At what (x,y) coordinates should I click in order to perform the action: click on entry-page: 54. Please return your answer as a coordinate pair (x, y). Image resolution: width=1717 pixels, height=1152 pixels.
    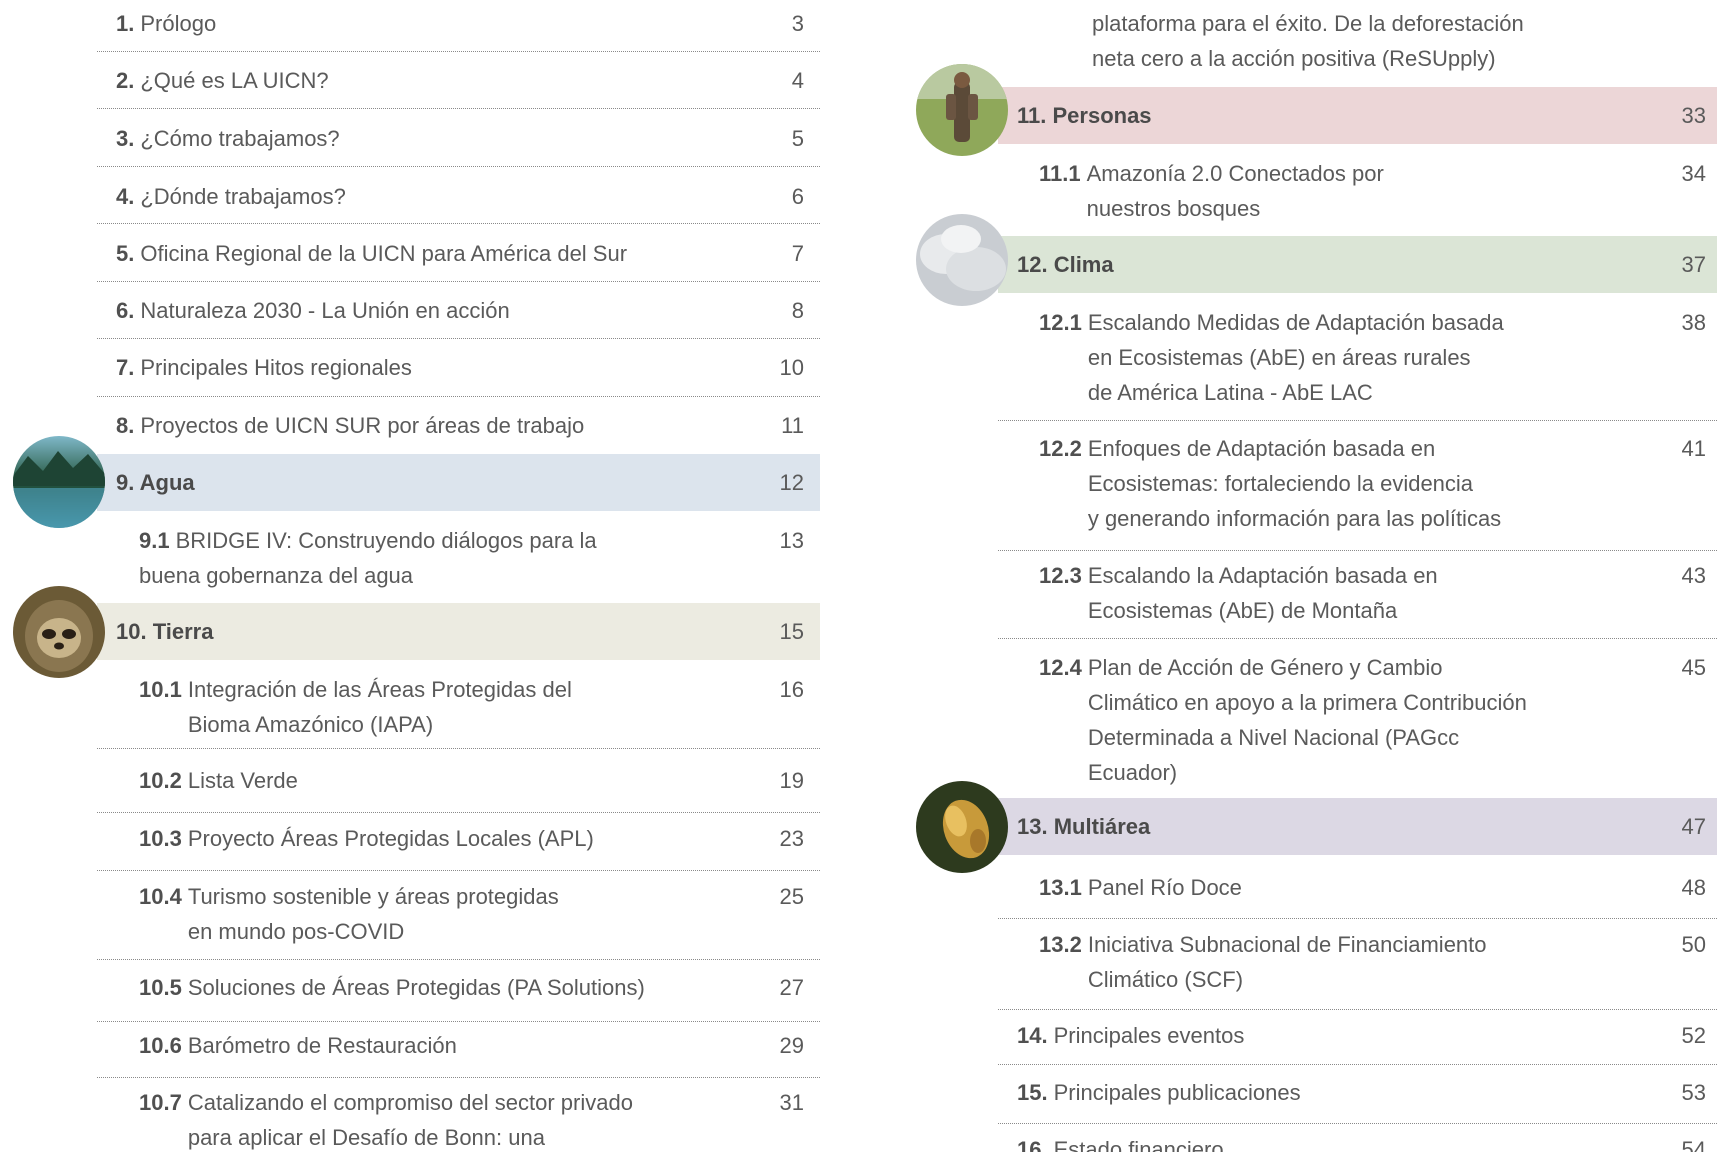
    Looking at the image, I should click on (1693, 1144).